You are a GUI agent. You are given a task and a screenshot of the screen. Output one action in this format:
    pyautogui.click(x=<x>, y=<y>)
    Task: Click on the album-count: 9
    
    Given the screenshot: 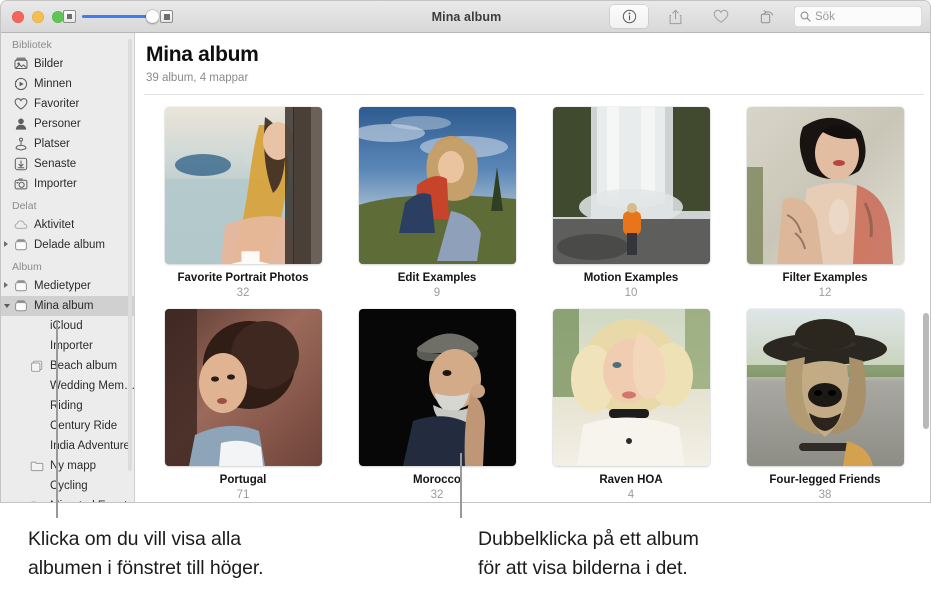 What is the action you would take?
    pyautogui.click(x=437, y=293)
    